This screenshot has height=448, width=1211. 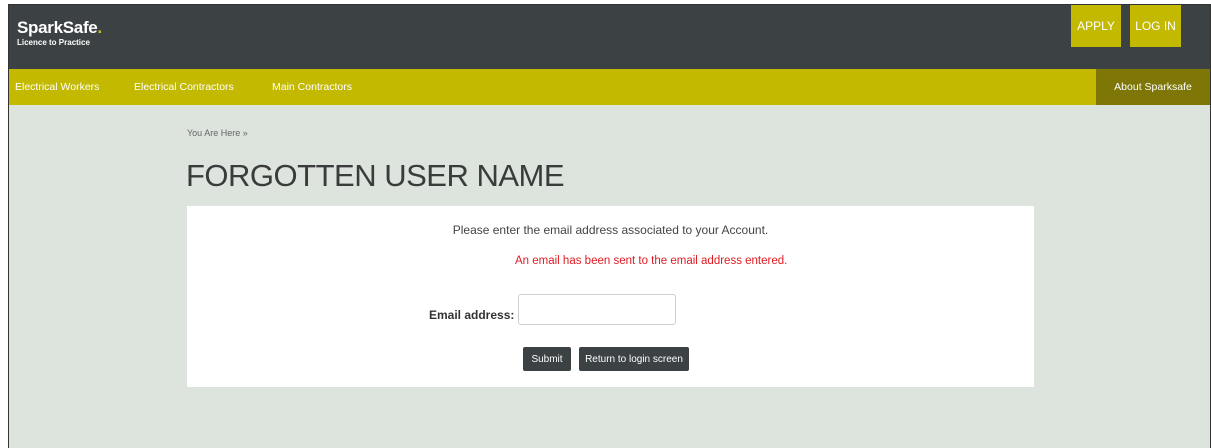 What do you see at coordinates (547, 359) in the screenshot?
I see `submit-button: Submit` at bounding box center [547, 359].